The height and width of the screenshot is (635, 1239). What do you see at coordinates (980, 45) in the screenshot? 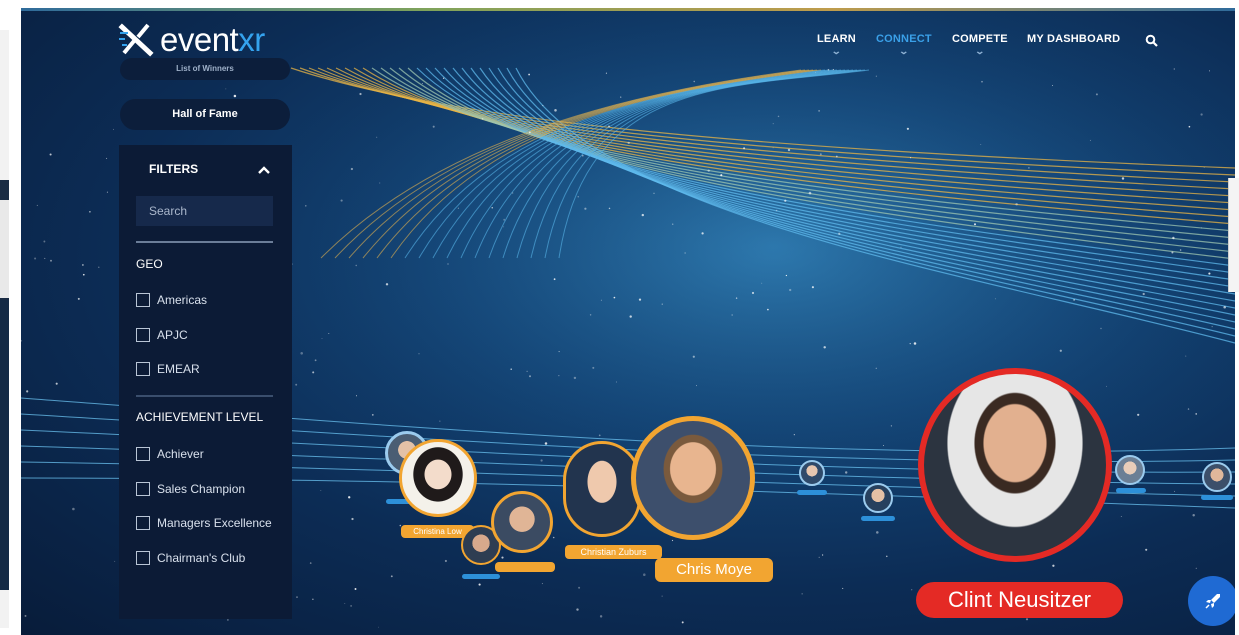
I see `nav-compete: COMPETE ⌄` at bounding box center [980, 45].